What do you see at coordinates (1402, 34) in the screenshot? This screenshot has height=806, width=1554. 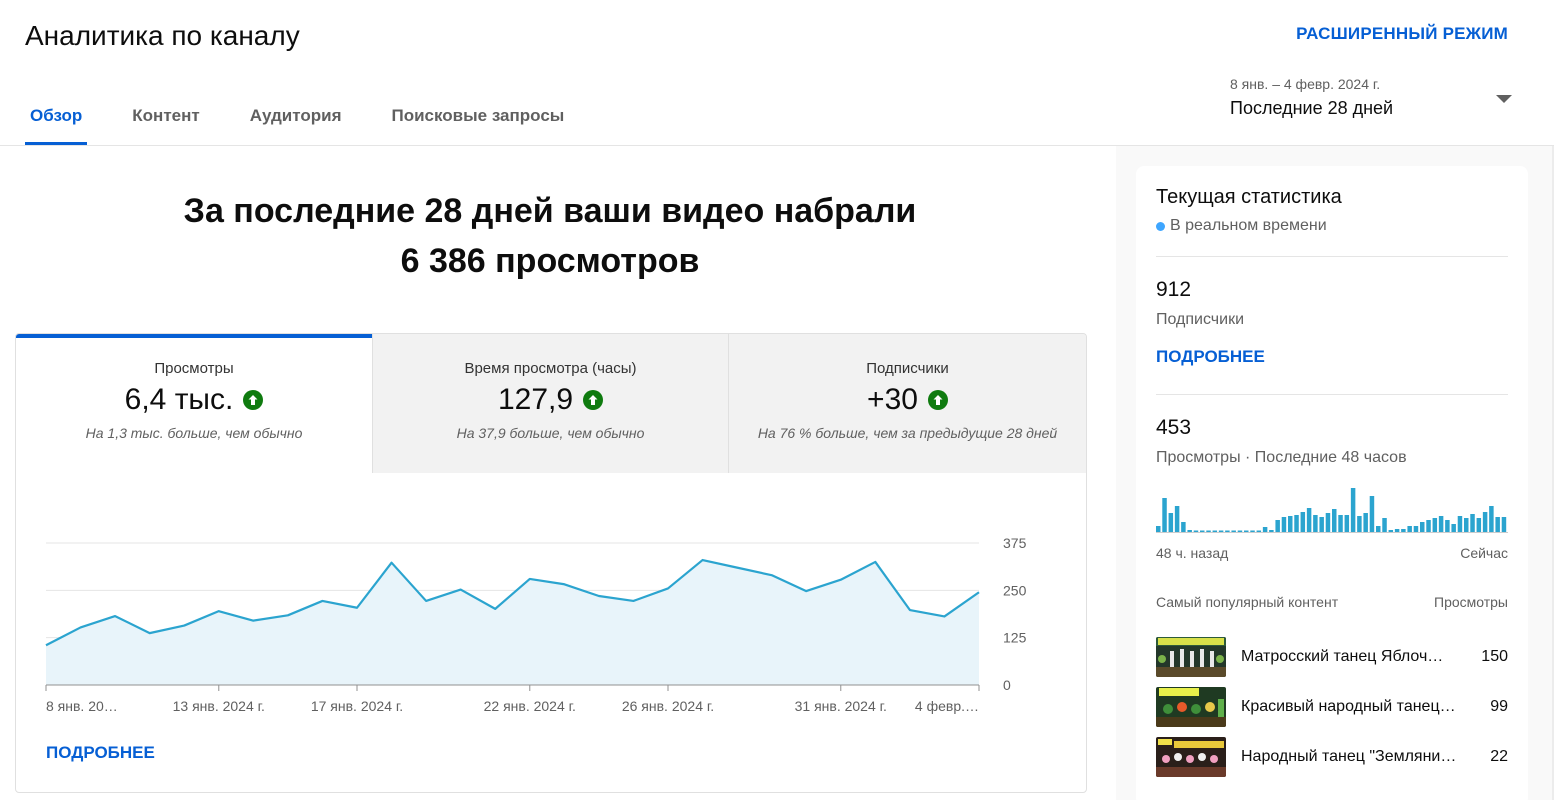 I see `advanced-mode-link: РАСШИРЕННЫЙ РЕЖИМ` at bounding box center [1402, 34].